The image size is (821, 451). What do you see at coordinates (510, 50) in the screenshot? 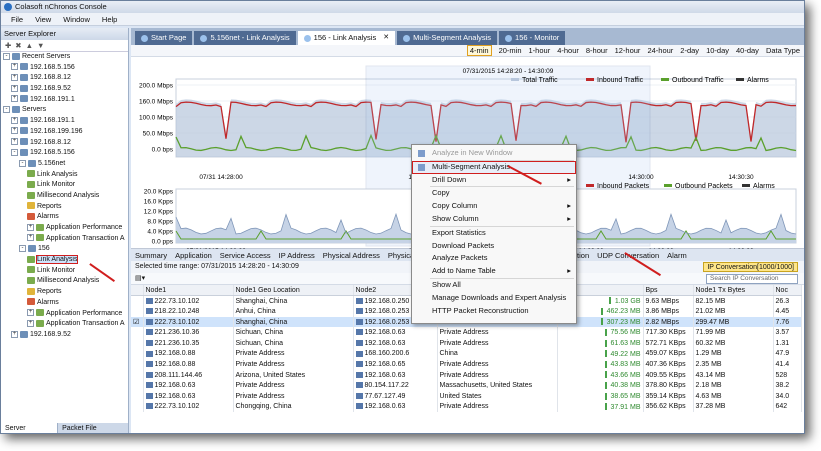
I see `time-range-option: 20-min` at bounding box center [510, 50].